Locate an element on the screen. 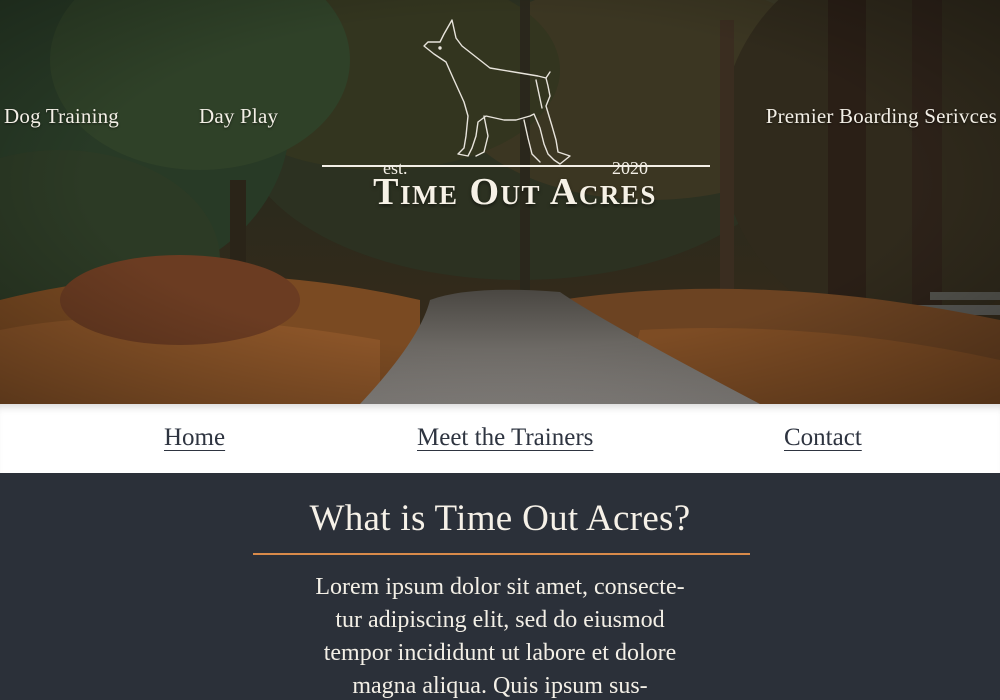  main-nav: Home Meet the Trainers Contact is located at coordinates (500, 438).